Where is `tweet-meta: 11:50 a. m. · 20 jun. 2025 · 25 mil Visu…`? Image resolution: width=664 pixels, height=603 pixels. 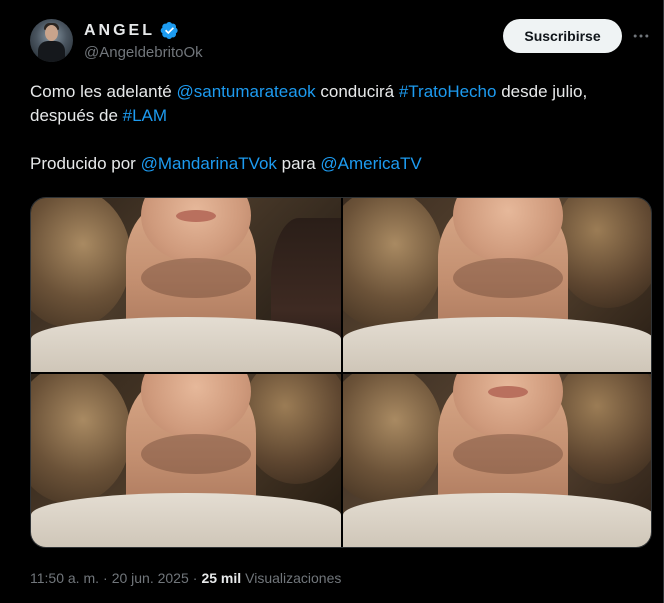
tweet-meta: 11:50 a. m. · 20 jun. 2025 · 25 mil Visu… is located at coordinates (185, 578).